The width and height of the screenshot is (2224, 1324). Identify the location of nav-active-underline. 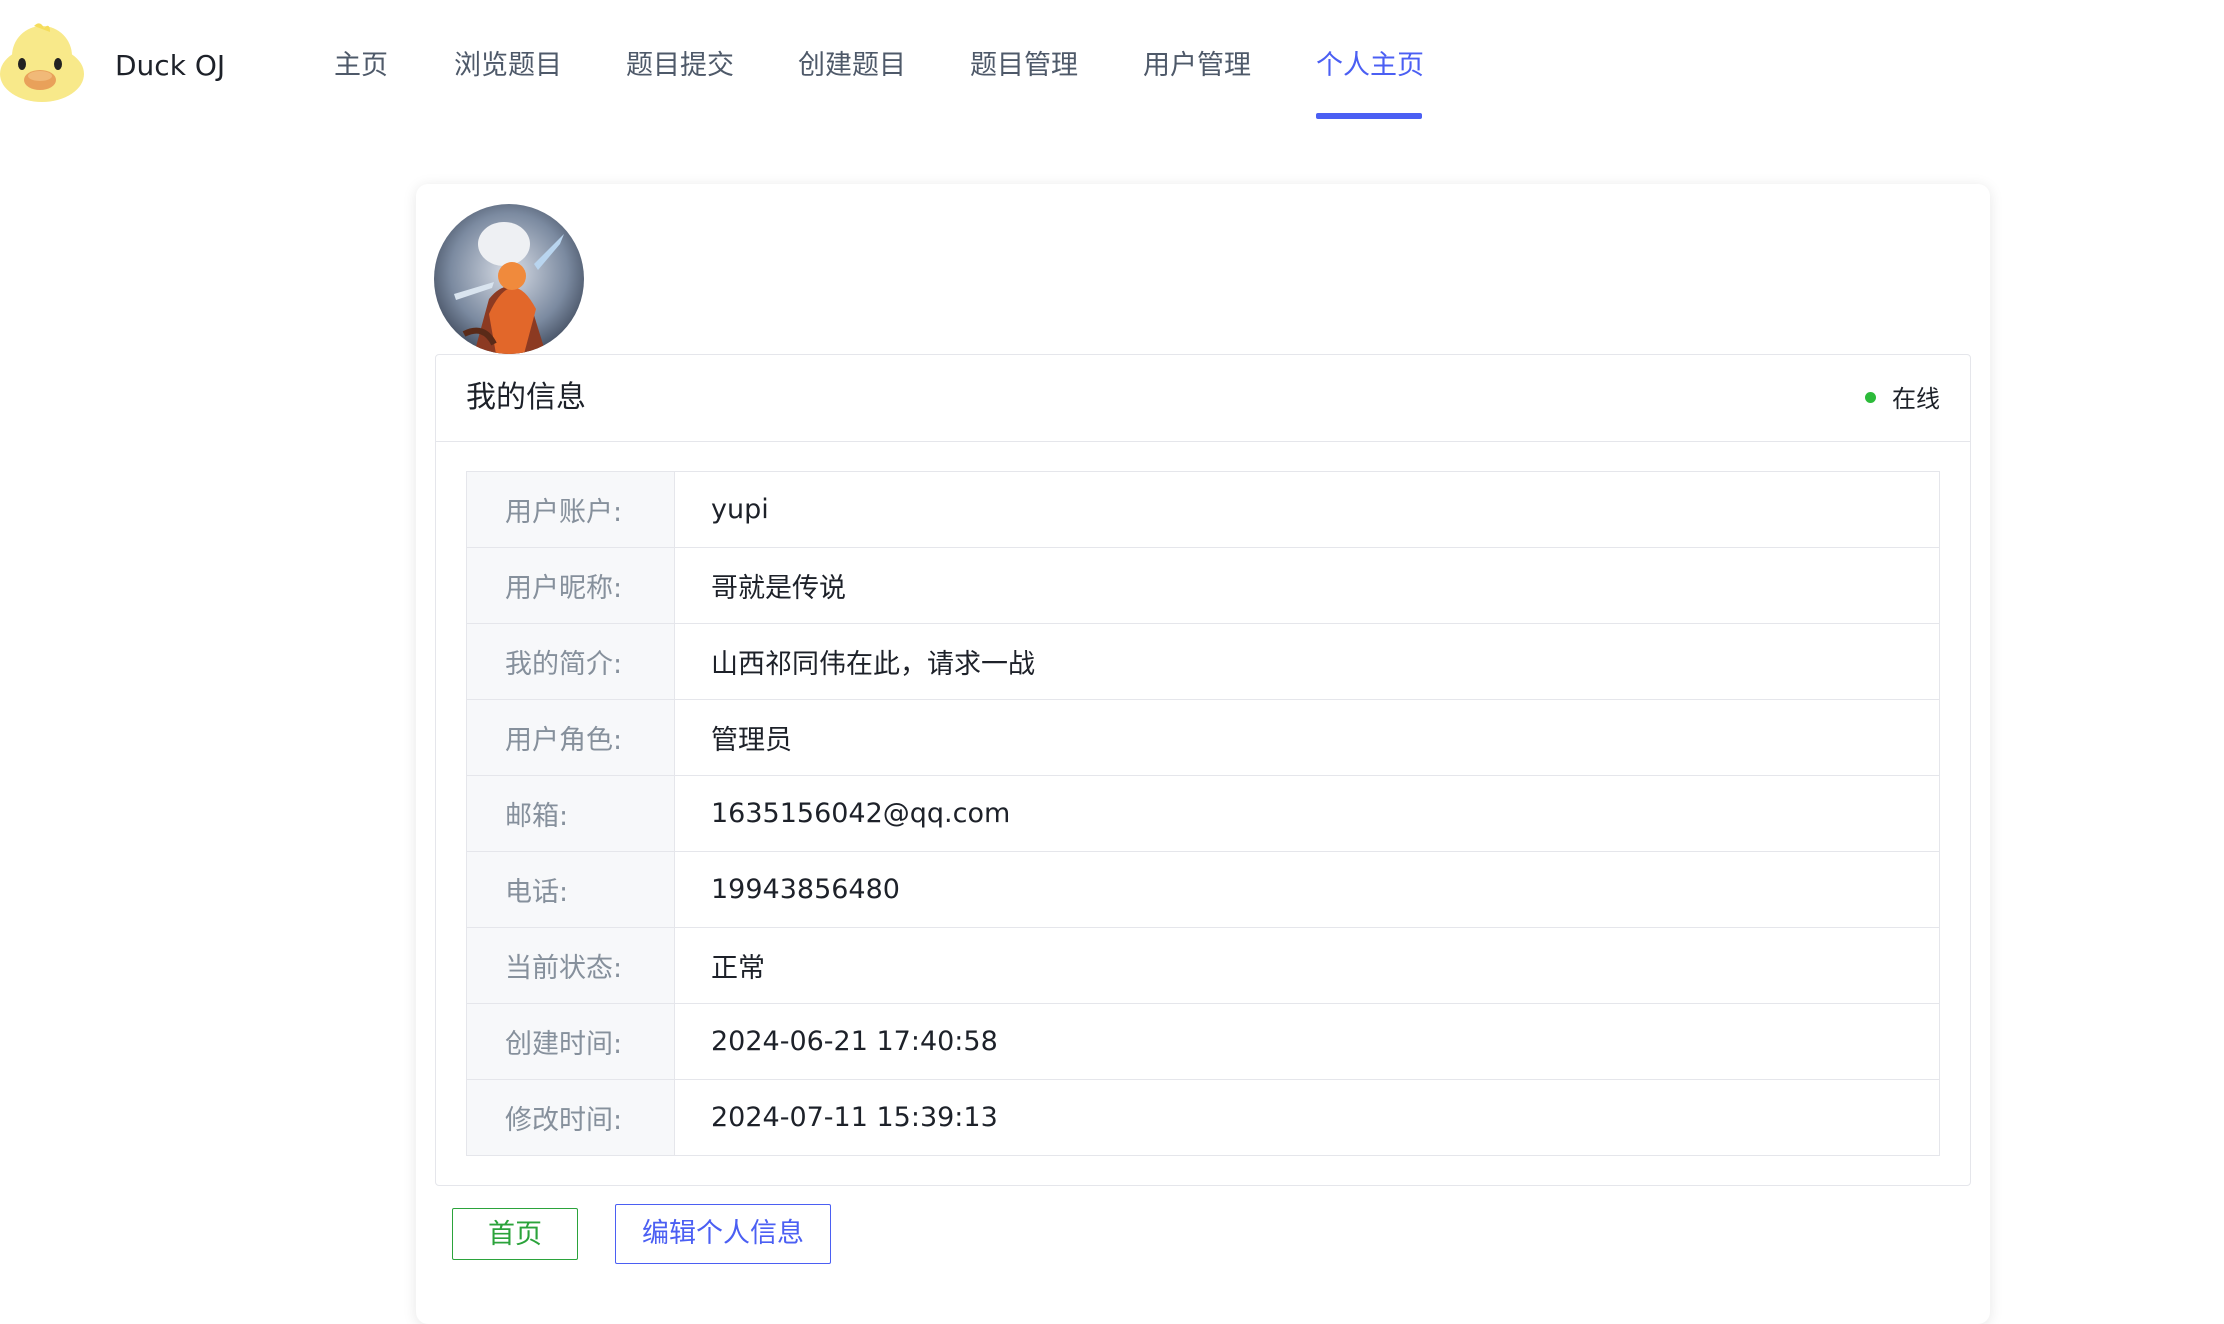
(1369, 116).